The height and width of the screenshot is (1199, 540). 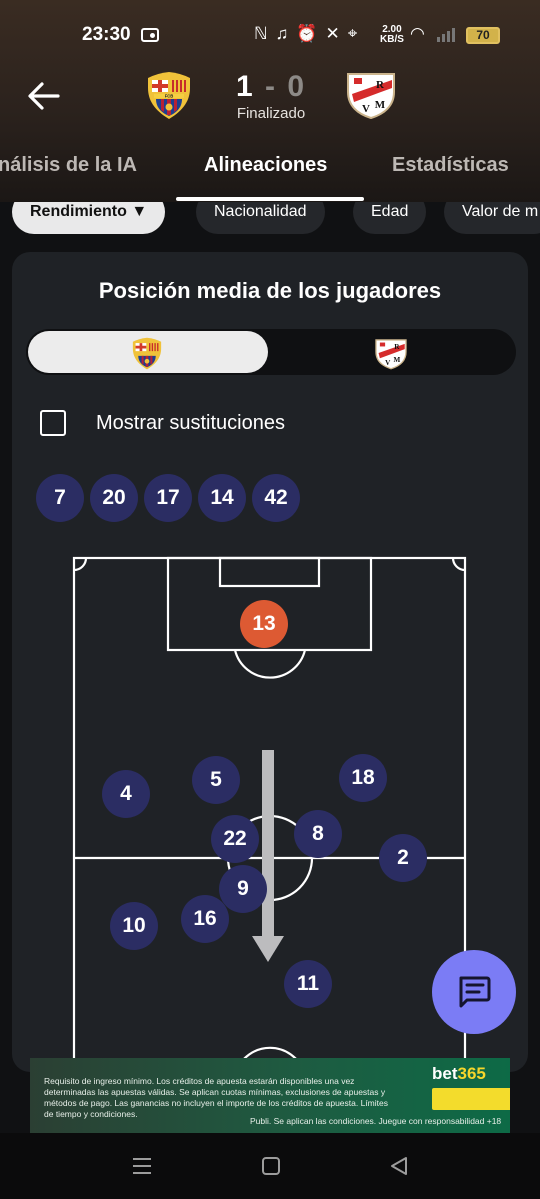 I want to click on active-tab-indicator, so click(x=270, y=199).